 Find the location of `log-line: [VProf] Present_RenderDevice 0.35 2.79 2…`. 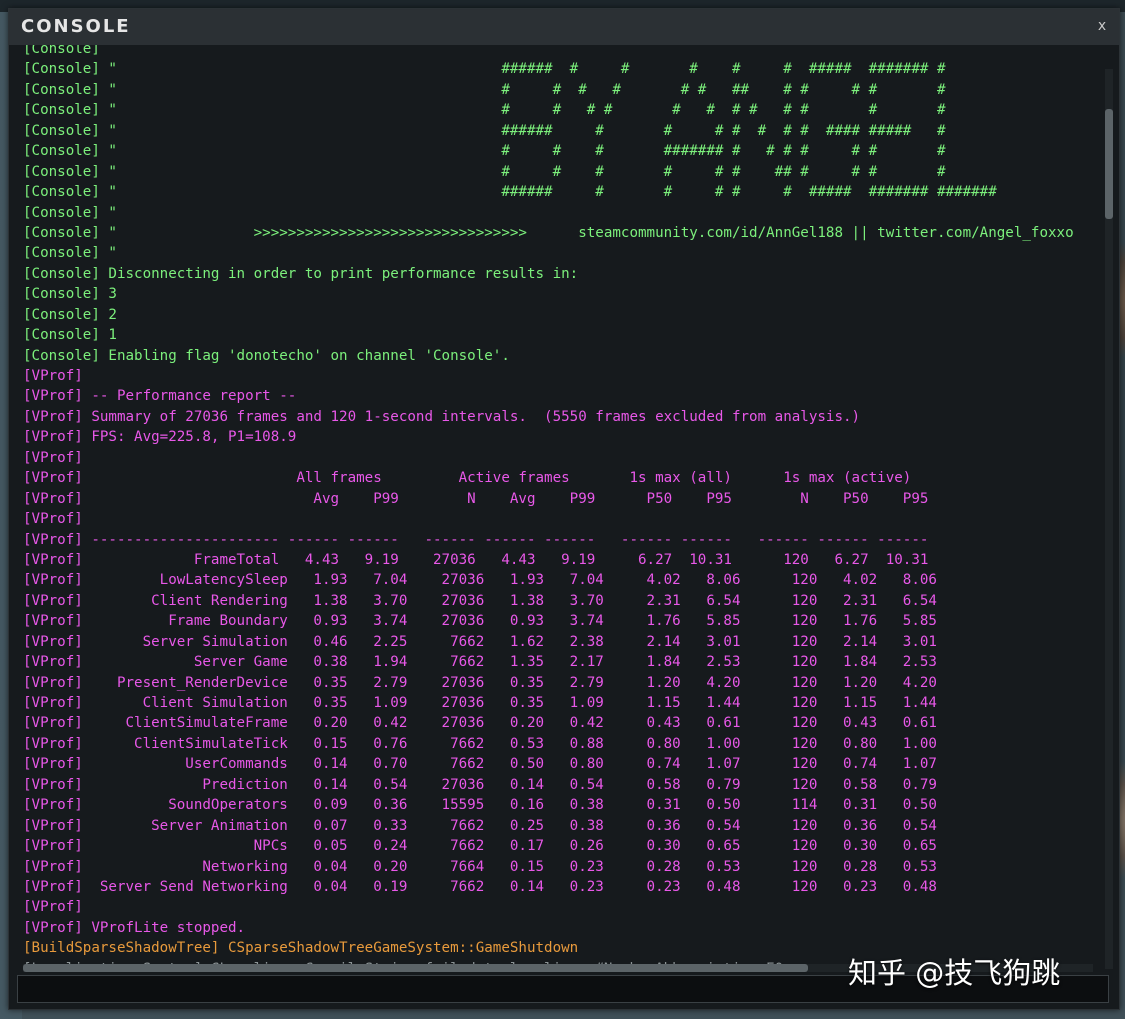

log-line: [VProf] Present_RenderDevice 0.35 2.79 2… is located at coordinates (480, 682).